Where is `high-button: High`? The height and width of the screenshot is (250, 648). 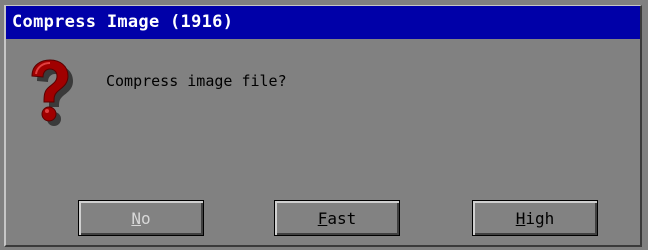
high-button: High is located at coordinates (535, 218).